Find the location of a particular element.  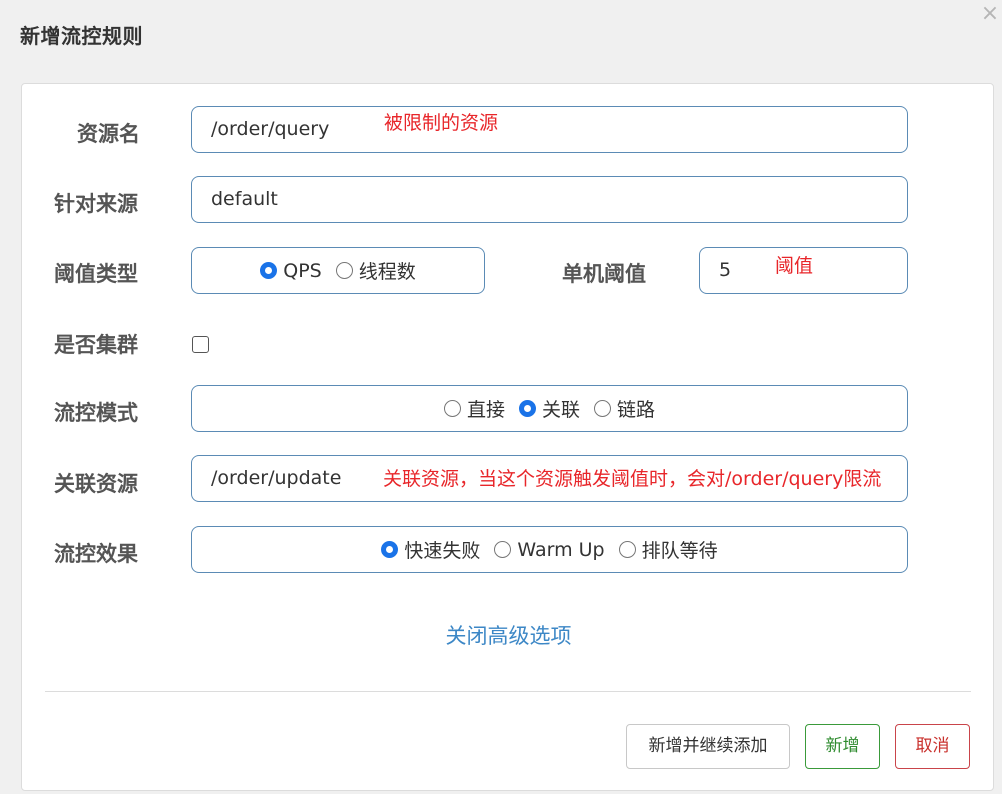

radio-qps-label: QPS is located at coordinates (302, 270).